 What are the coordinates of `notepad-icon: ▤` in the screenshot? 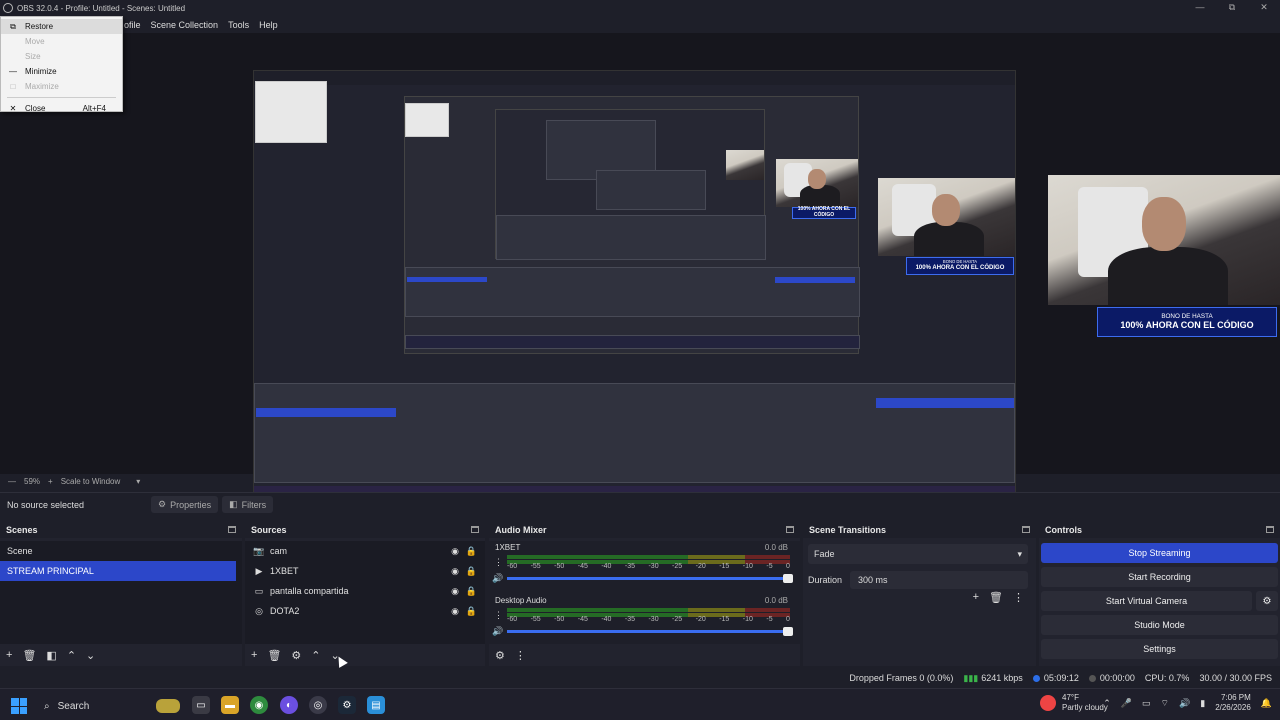 It's located at (376, 705).